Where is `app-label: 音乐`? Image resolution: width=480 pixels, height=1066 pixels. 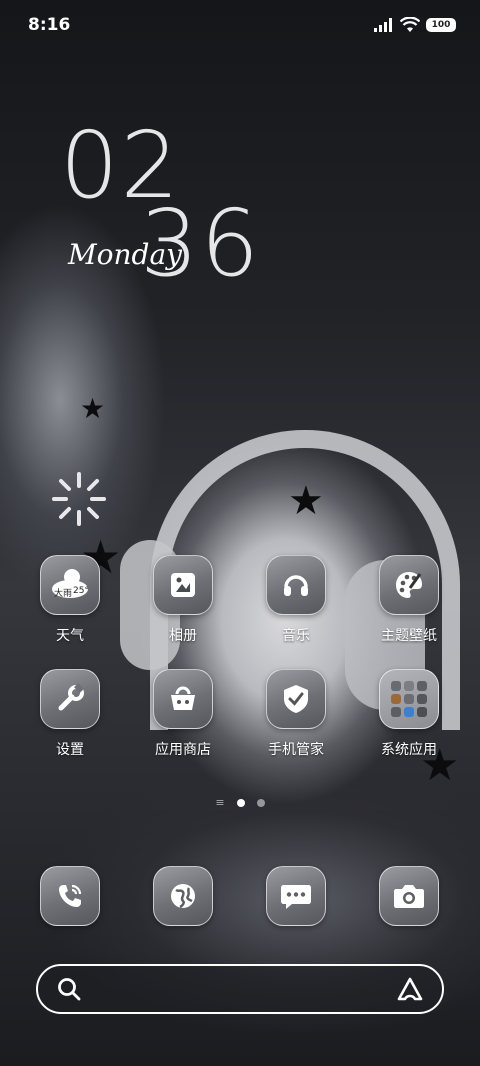
app-label: 音乐 is located at coordinates (296, 636).